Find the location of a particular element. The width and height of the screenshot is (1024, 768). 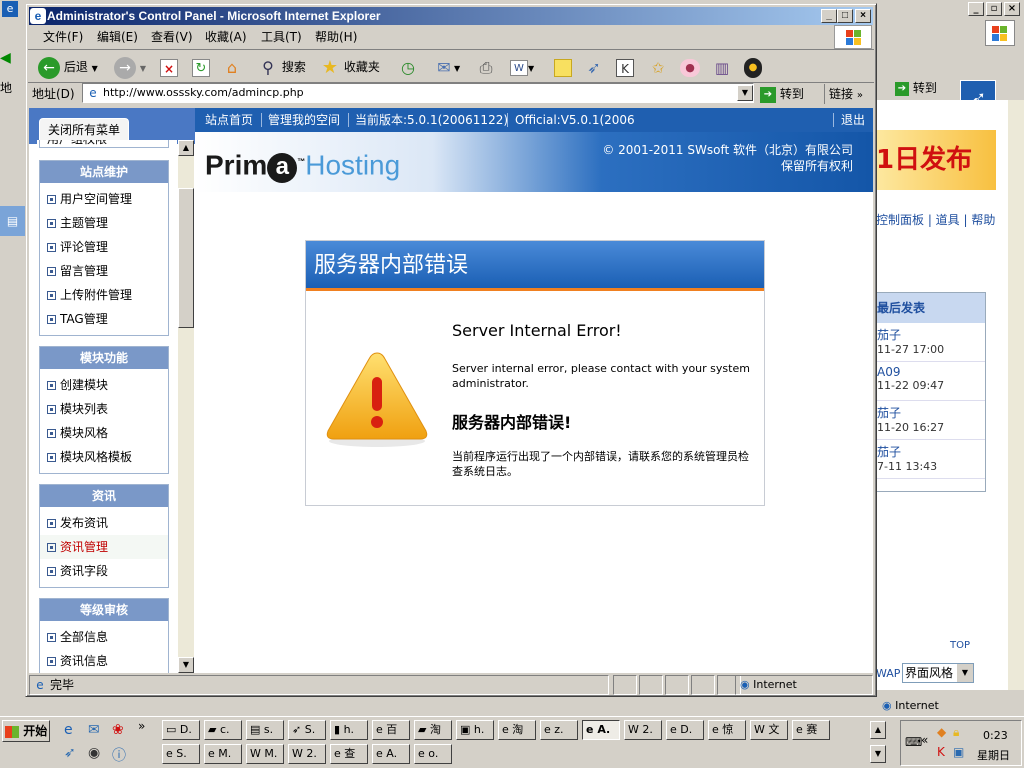

sidebar-item-news-fields: 资讯字段 is located at coordinates (104, 571).